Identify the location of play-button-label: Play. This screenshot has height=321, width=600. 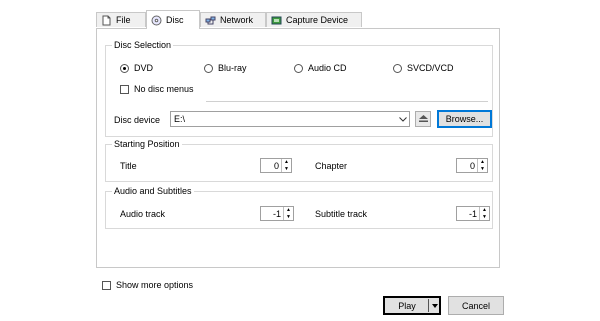
(407, 305).